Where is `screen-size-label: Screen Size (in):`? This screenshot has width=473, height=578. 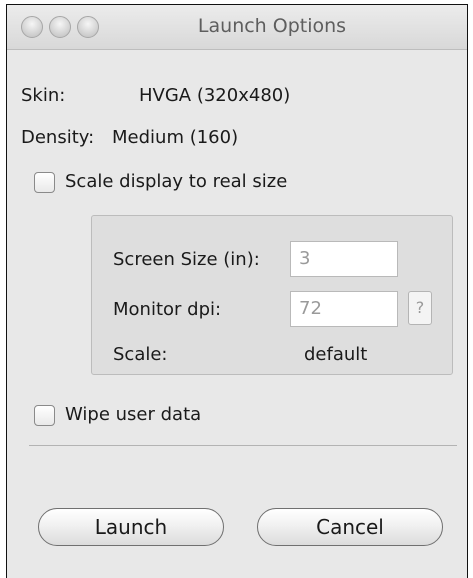
screen-size-label: Screen Size (in): is located at coordinates (186, 259).